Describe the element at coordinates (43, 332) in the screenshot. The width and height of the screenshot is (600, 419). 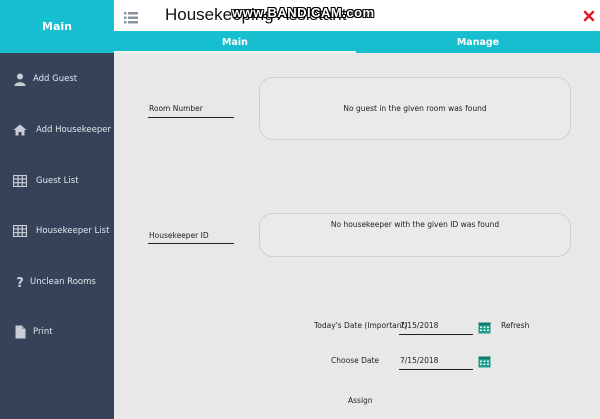
I see `sidebar-item-label: Print` at that location.